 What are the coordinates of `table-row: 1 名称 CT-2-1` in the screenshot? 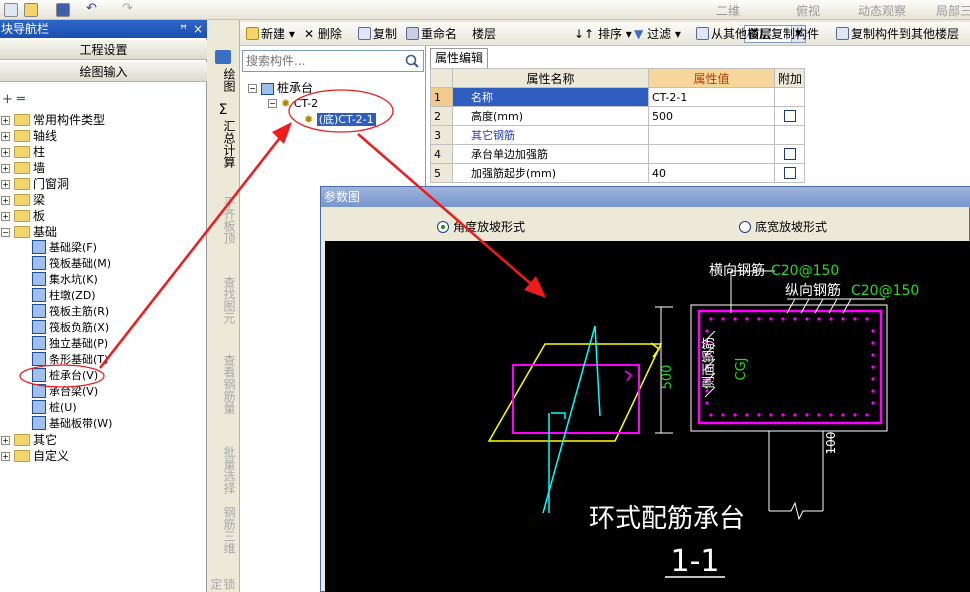 It's located at (700, 97).